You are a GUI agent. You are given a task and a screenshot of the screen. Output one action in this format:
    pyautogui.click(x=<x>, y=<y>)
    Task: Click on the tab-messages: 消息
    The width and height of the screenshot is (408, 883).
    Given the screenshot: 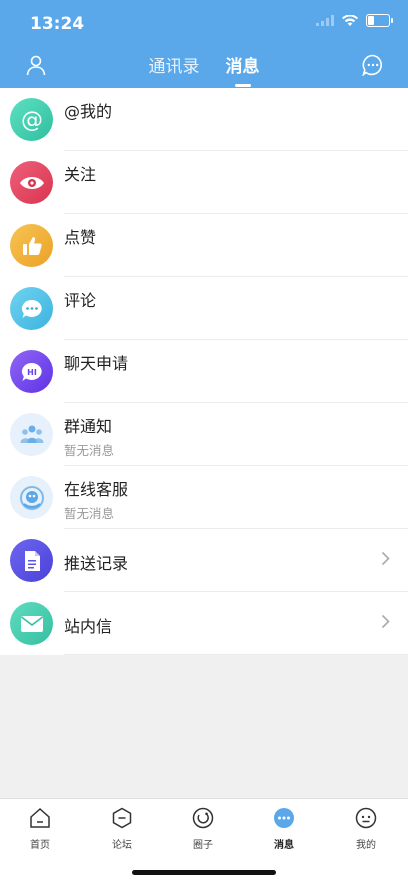 What is the action you would take?
    pyautogui.click(x=243, y=69)
    